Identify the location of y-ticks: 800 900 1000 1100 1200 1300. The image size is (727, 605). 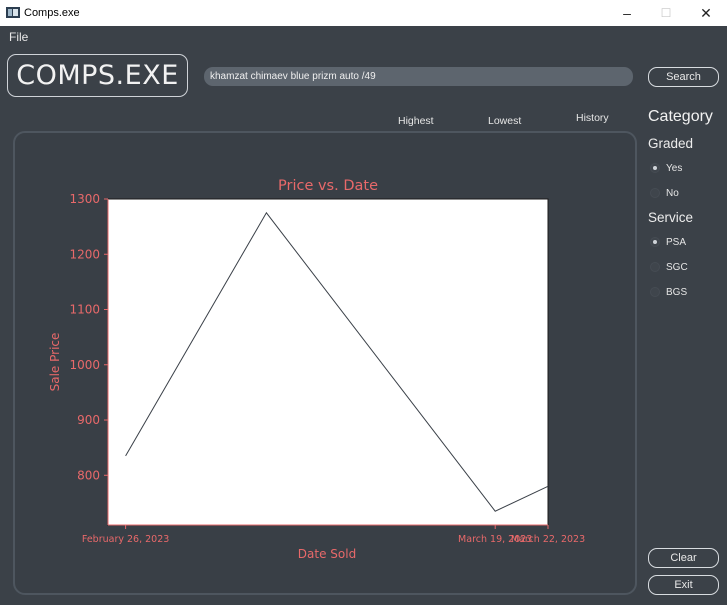
(88, 337).